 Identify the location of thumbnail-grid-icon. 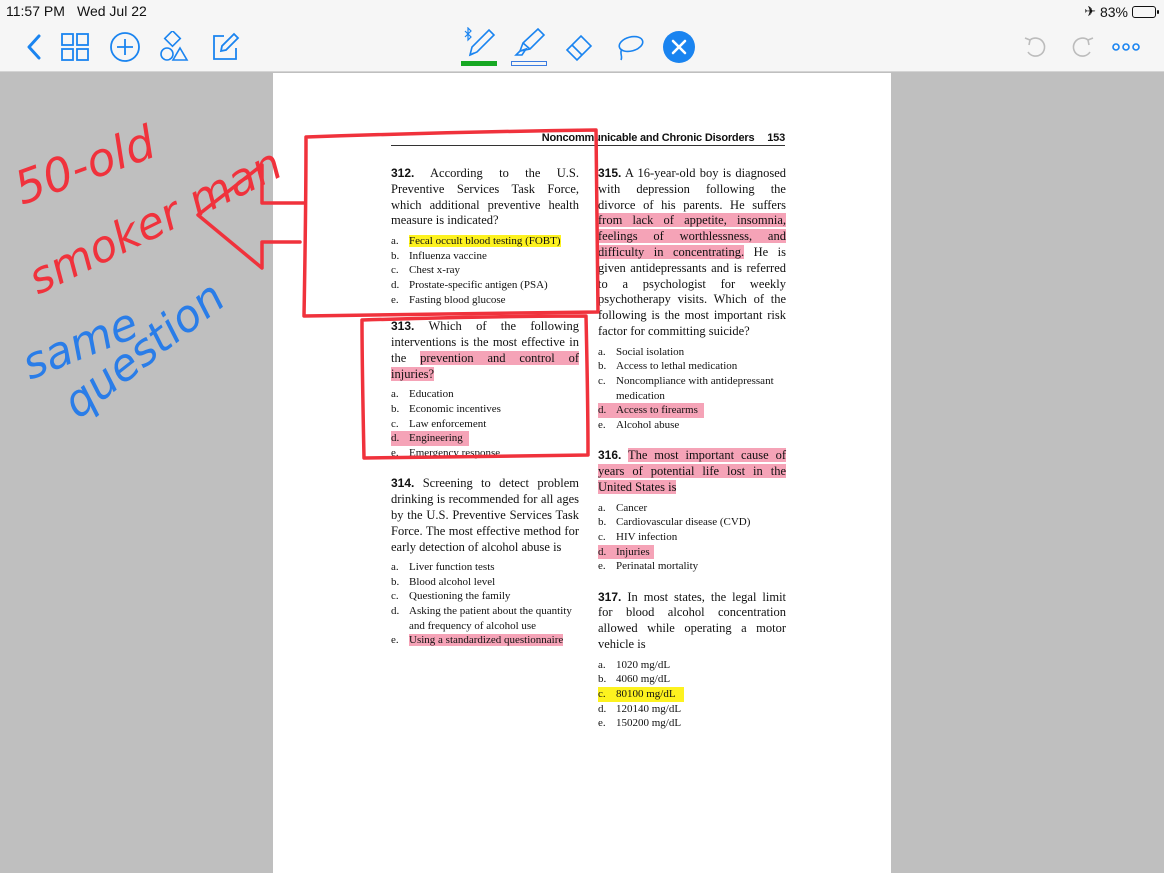
(75, 47).